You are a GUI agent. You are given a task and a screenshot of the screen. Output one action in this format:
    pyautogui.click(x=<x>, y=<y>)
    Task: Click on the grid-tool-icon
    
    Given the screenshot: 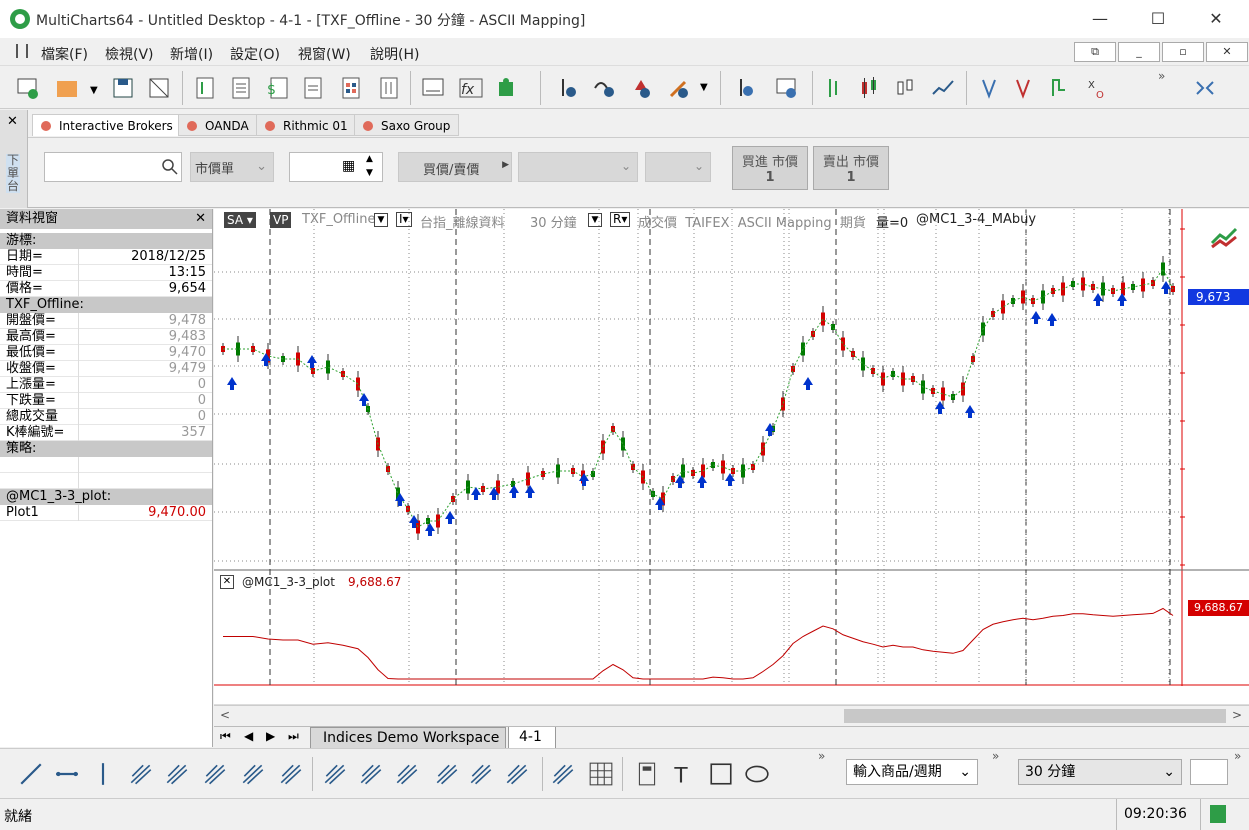 What is the action you would take?
    pyautogui.click(x=601, y=775)
    